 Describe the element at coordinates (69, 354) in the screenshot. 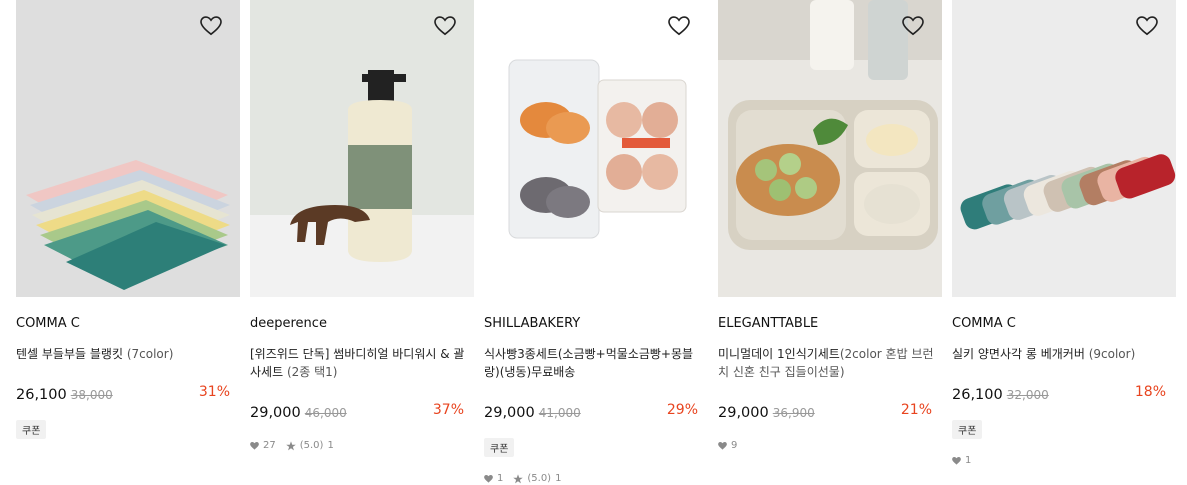

I see `product-title: 텐셀 부들부들 블랭킷` at that location.